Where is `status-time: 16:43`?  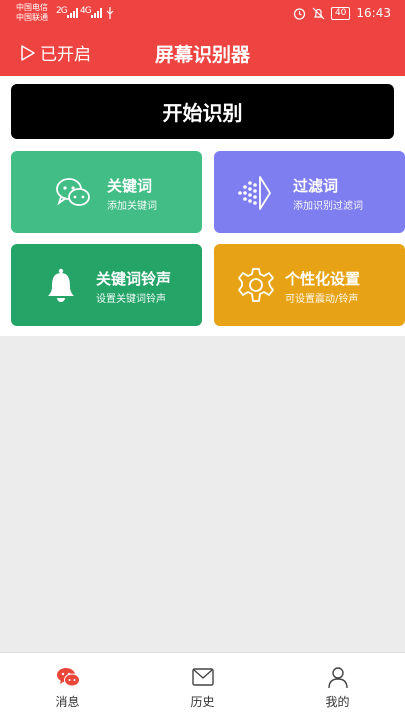
status-time: 16:43 is located at coordinates (373, 13).